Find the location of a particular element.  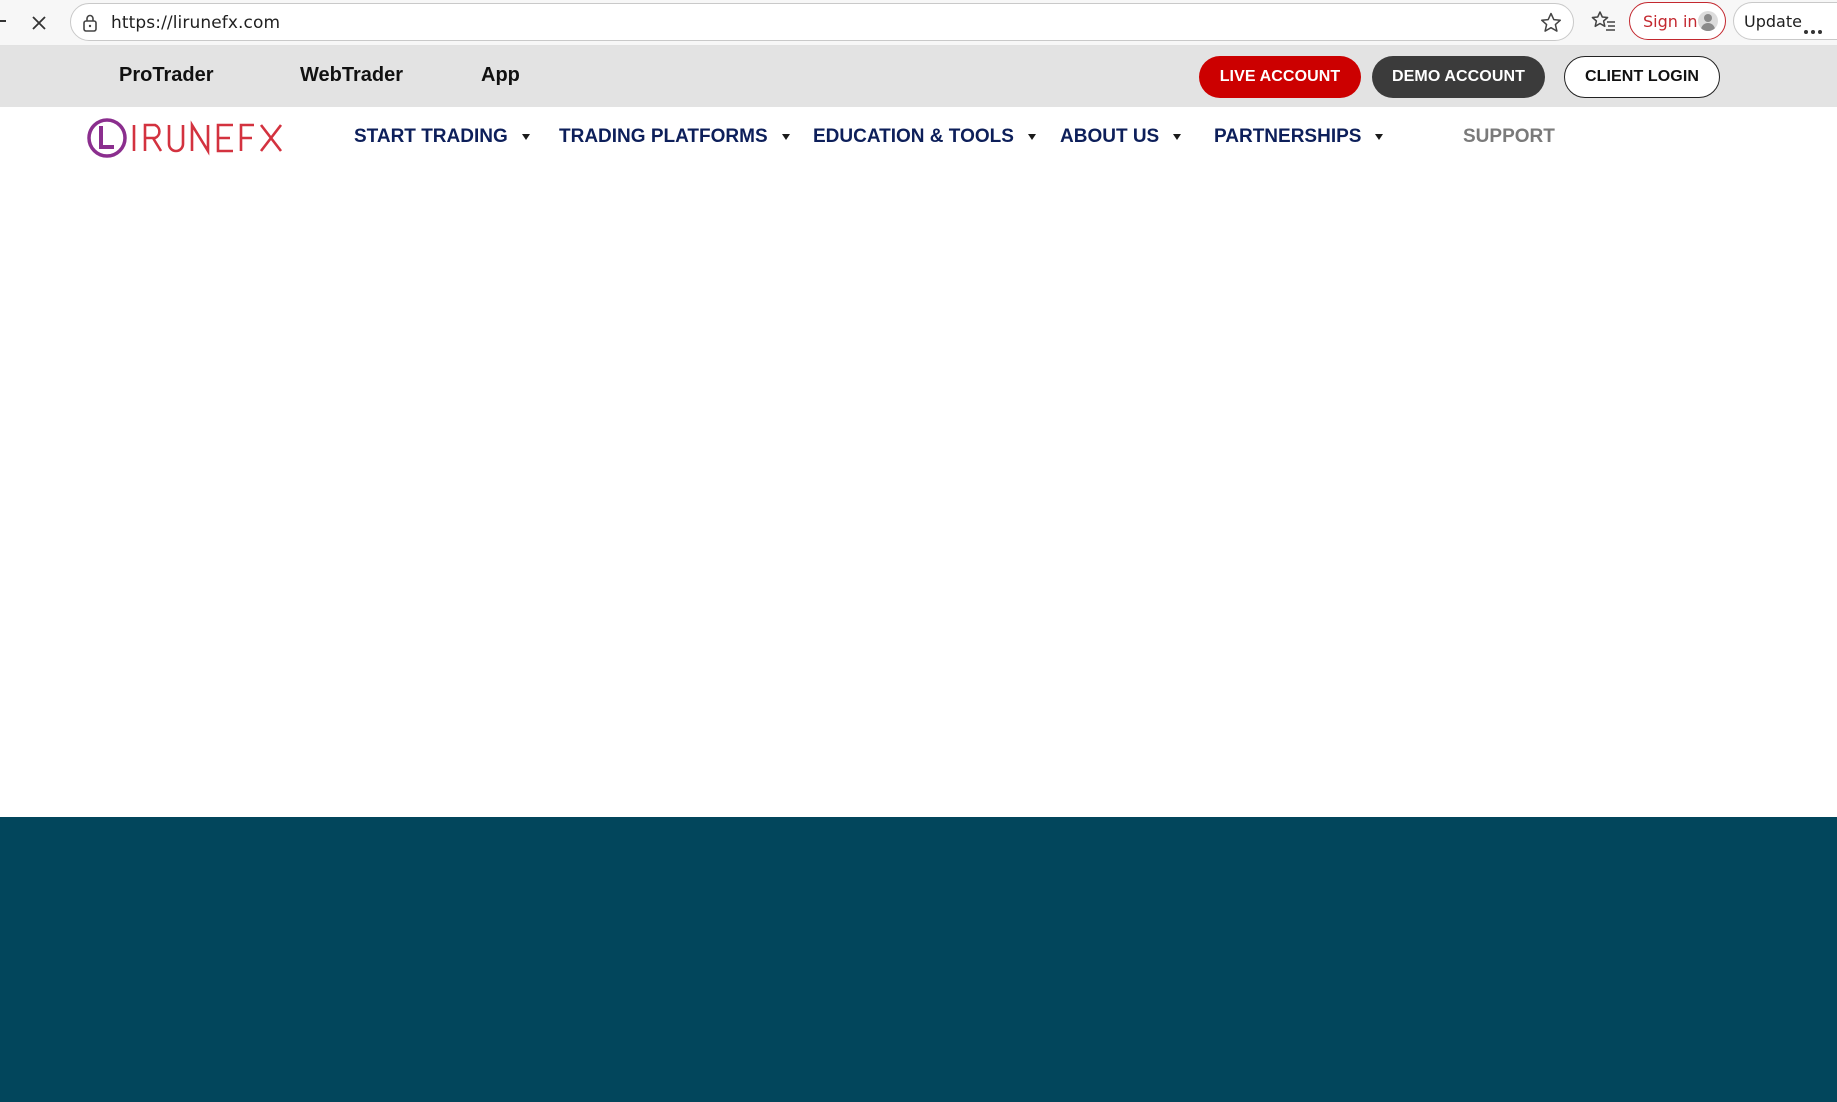

client-login-button: CLIENT LOGIN is located at coordinates (1642, 77).